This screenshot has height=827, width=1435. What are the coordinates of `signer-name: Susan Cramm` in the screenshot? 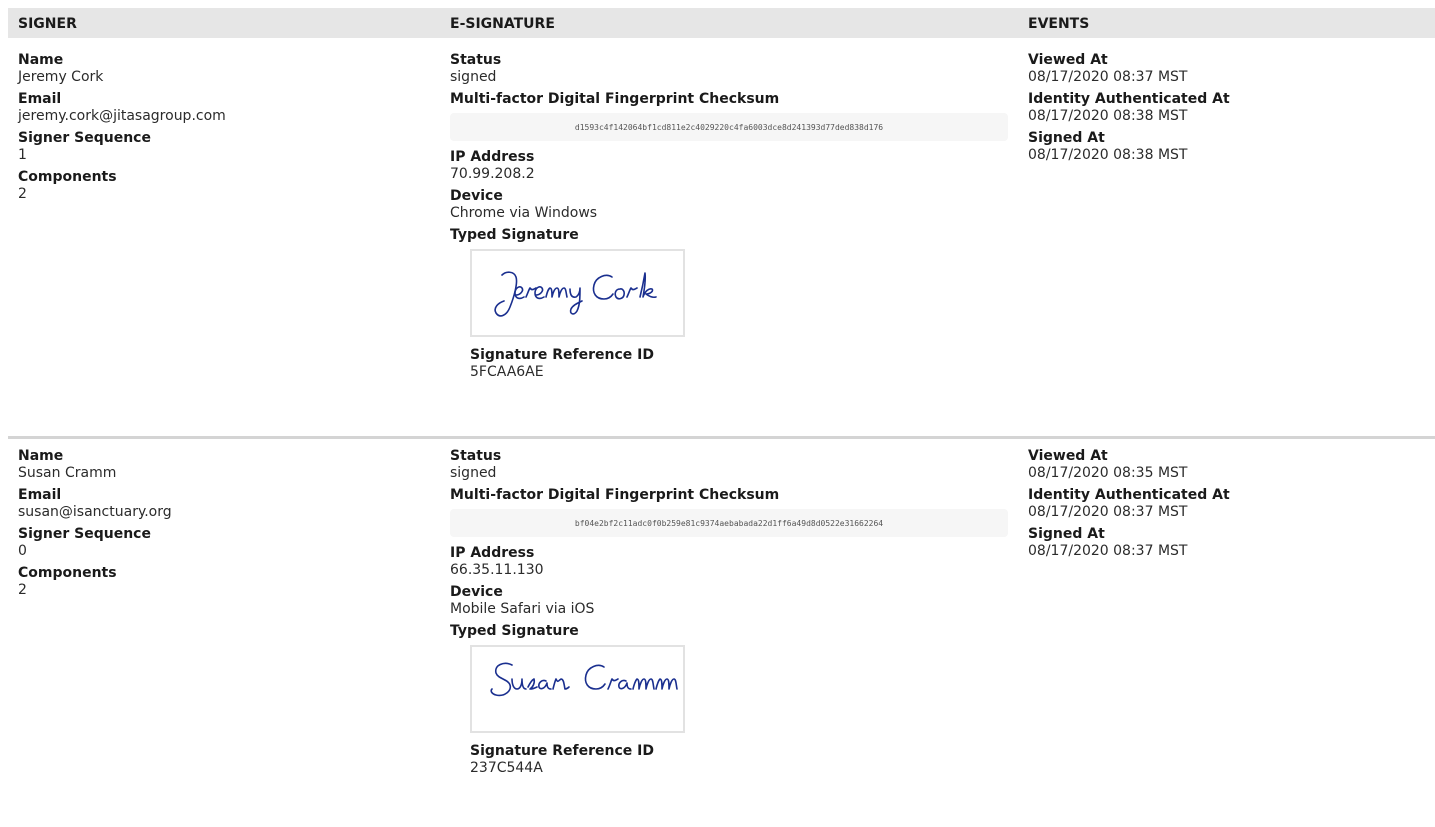 It's located at (67, 473).